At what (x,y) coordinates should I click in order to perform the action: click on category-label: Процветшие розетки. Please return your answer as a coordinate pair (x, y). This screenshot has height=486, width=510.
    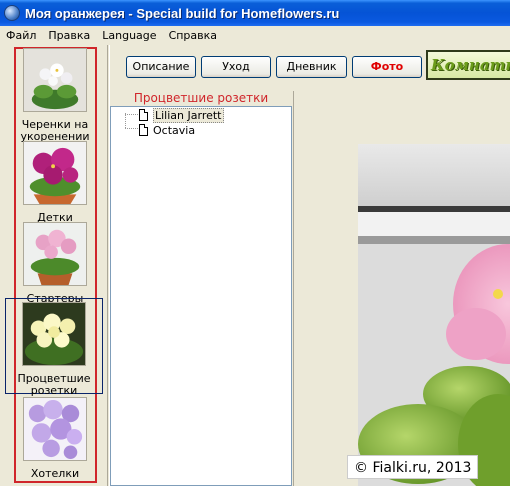
    Looking at the image, I should click on (54, 384).